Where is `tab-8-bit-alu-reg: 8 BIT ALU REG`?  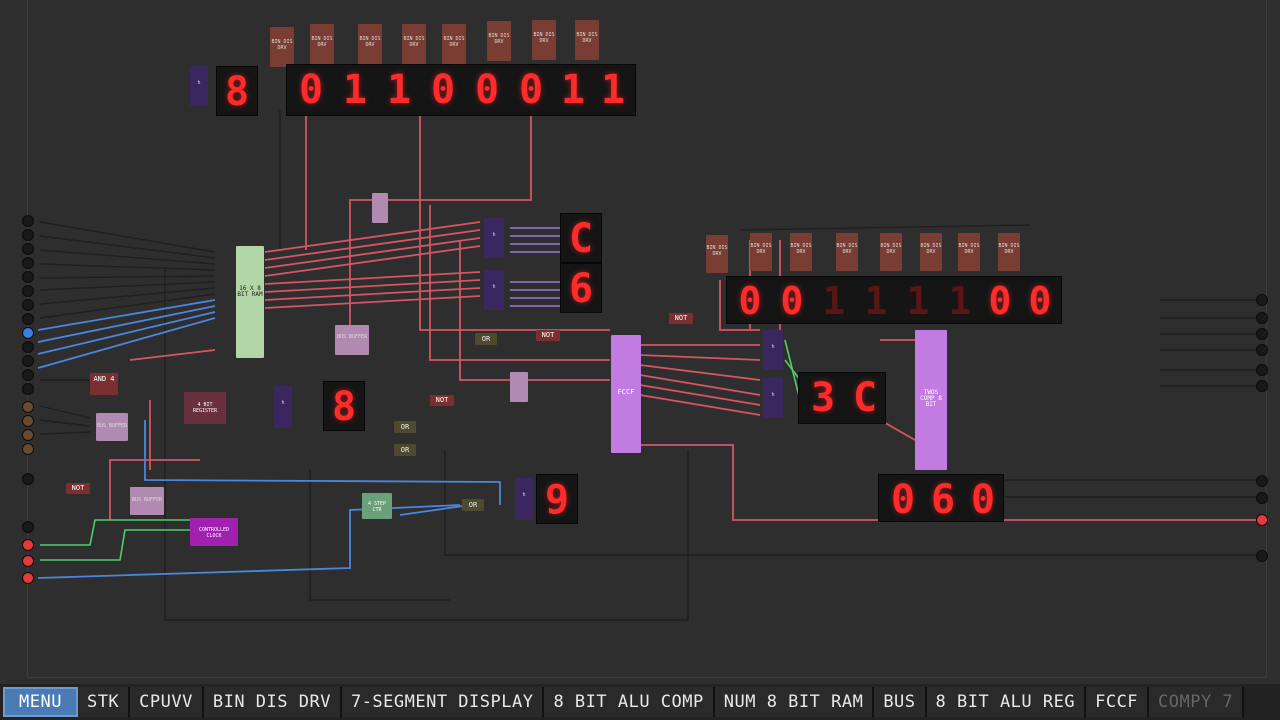 tab-8-bit-alu-reg: 8 BIT ALU REG is located at coordinates (1006, 702).